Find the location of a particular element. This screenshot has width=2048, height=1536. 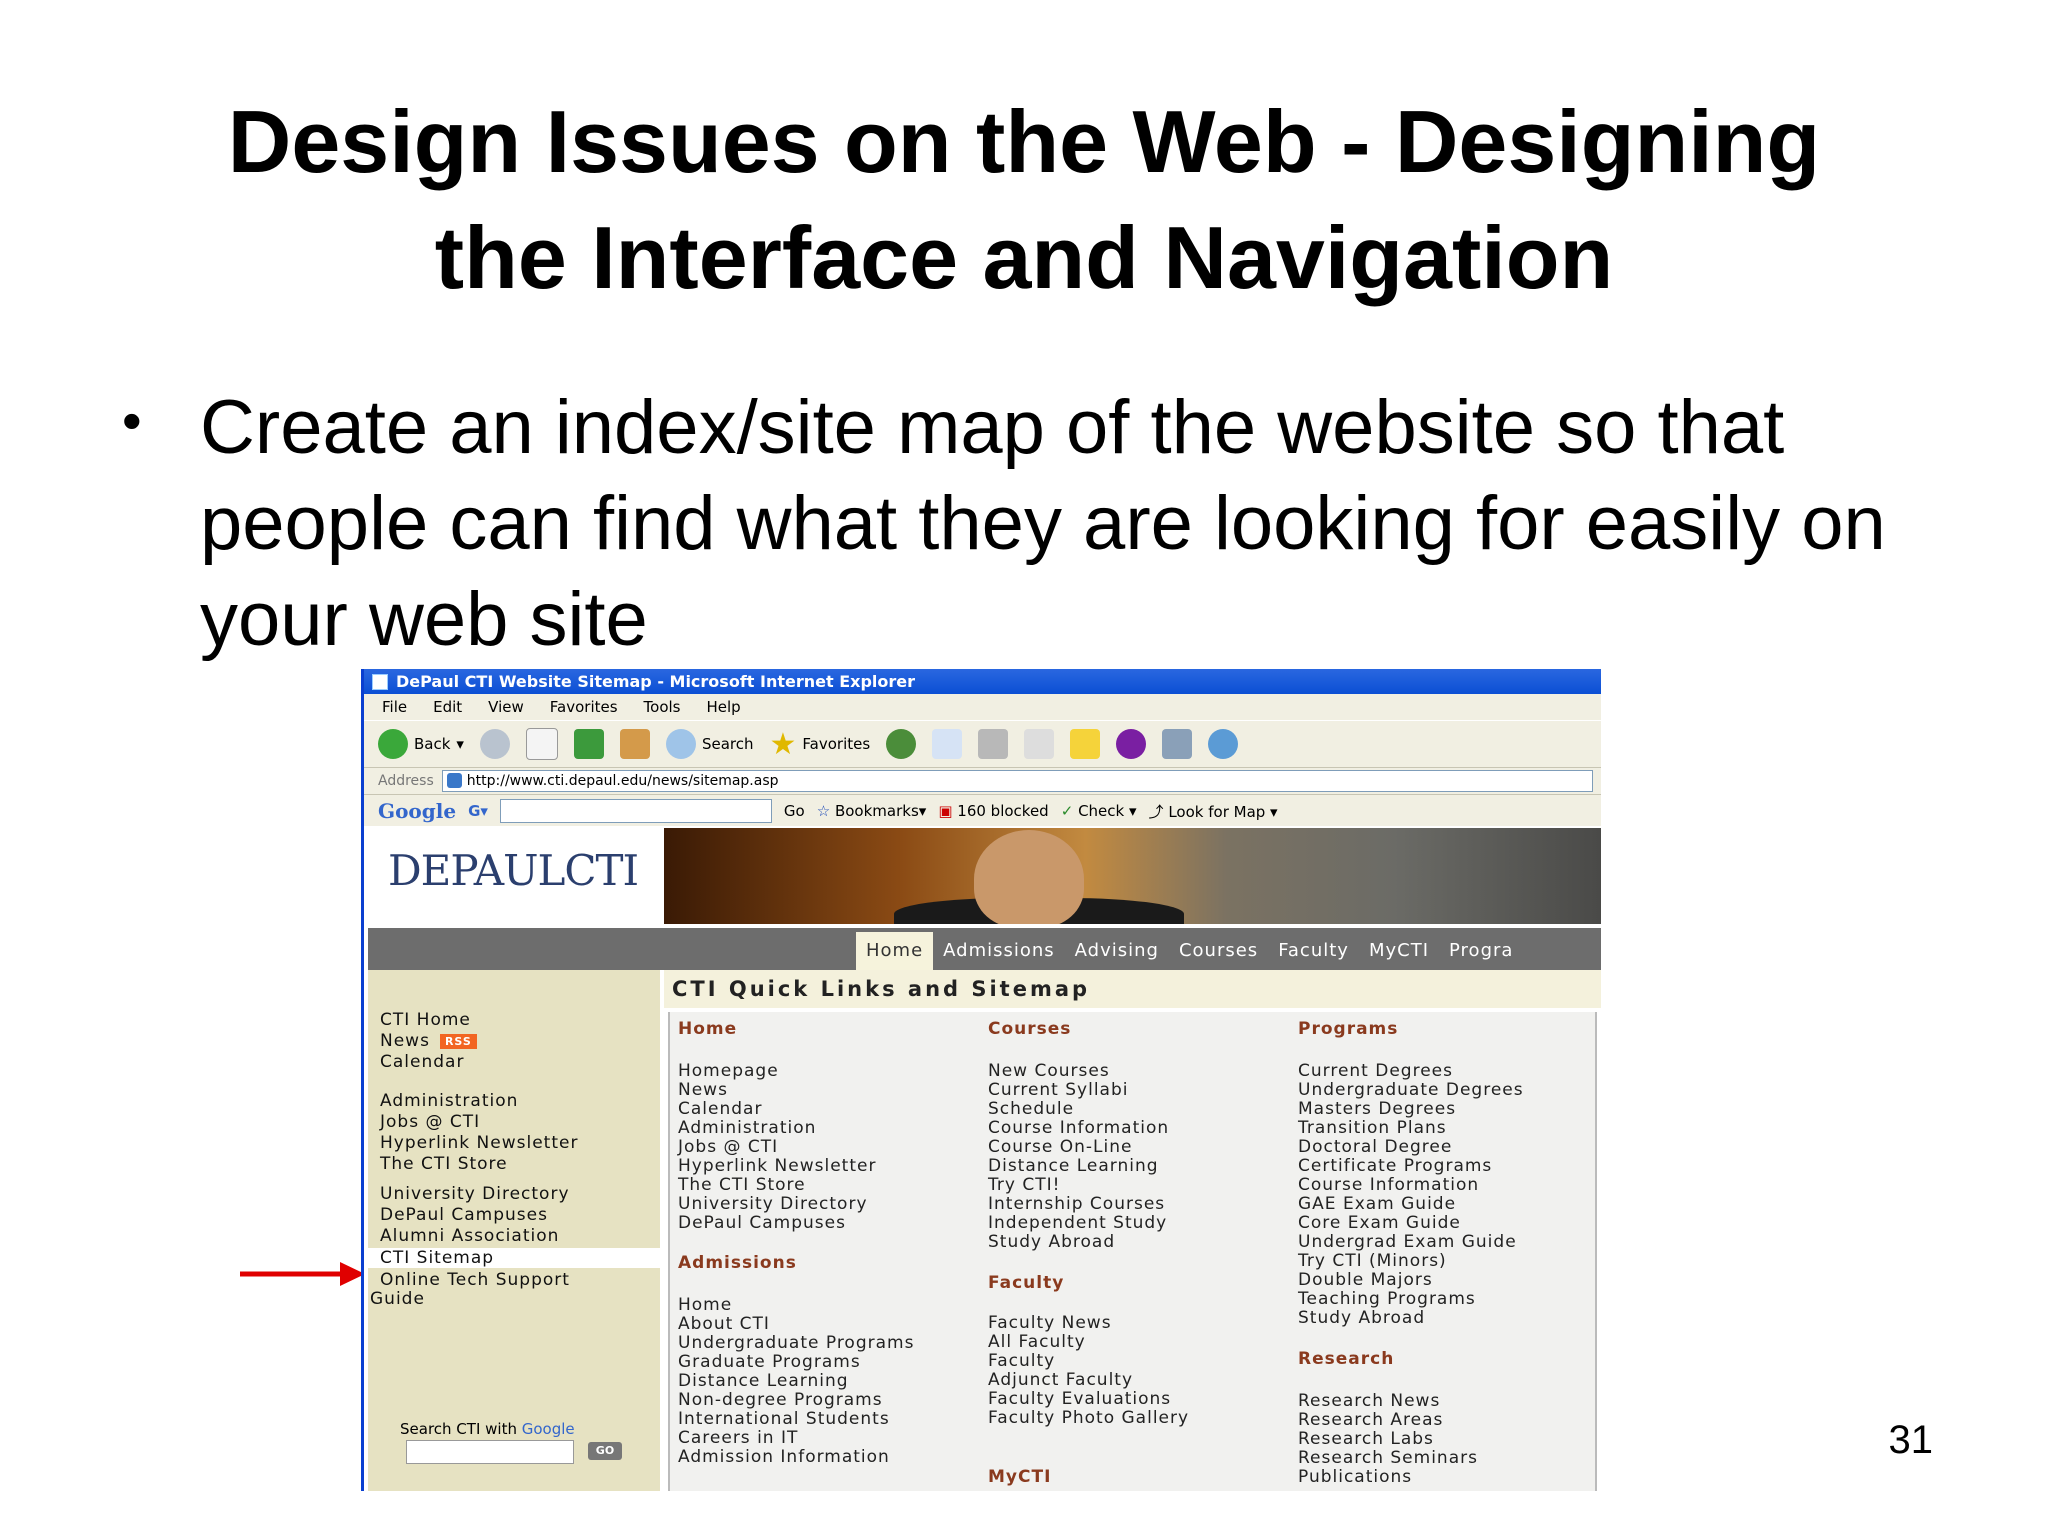

sitemap-link: All Faculty is located at coordinates (1037, 1342).